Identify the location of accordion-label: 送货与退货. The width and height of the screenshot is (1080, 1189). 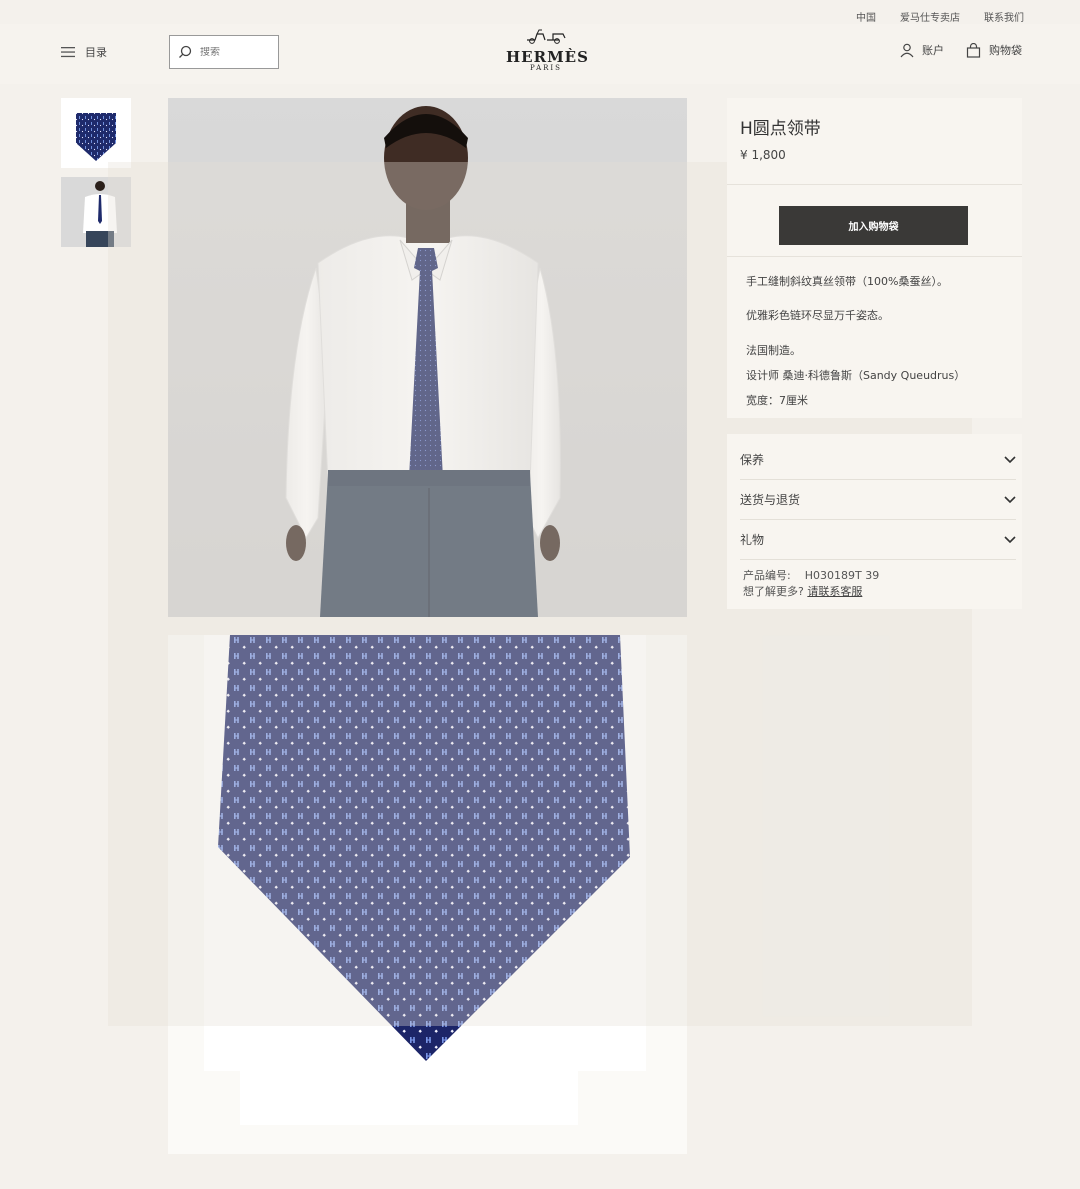
(770, 500).